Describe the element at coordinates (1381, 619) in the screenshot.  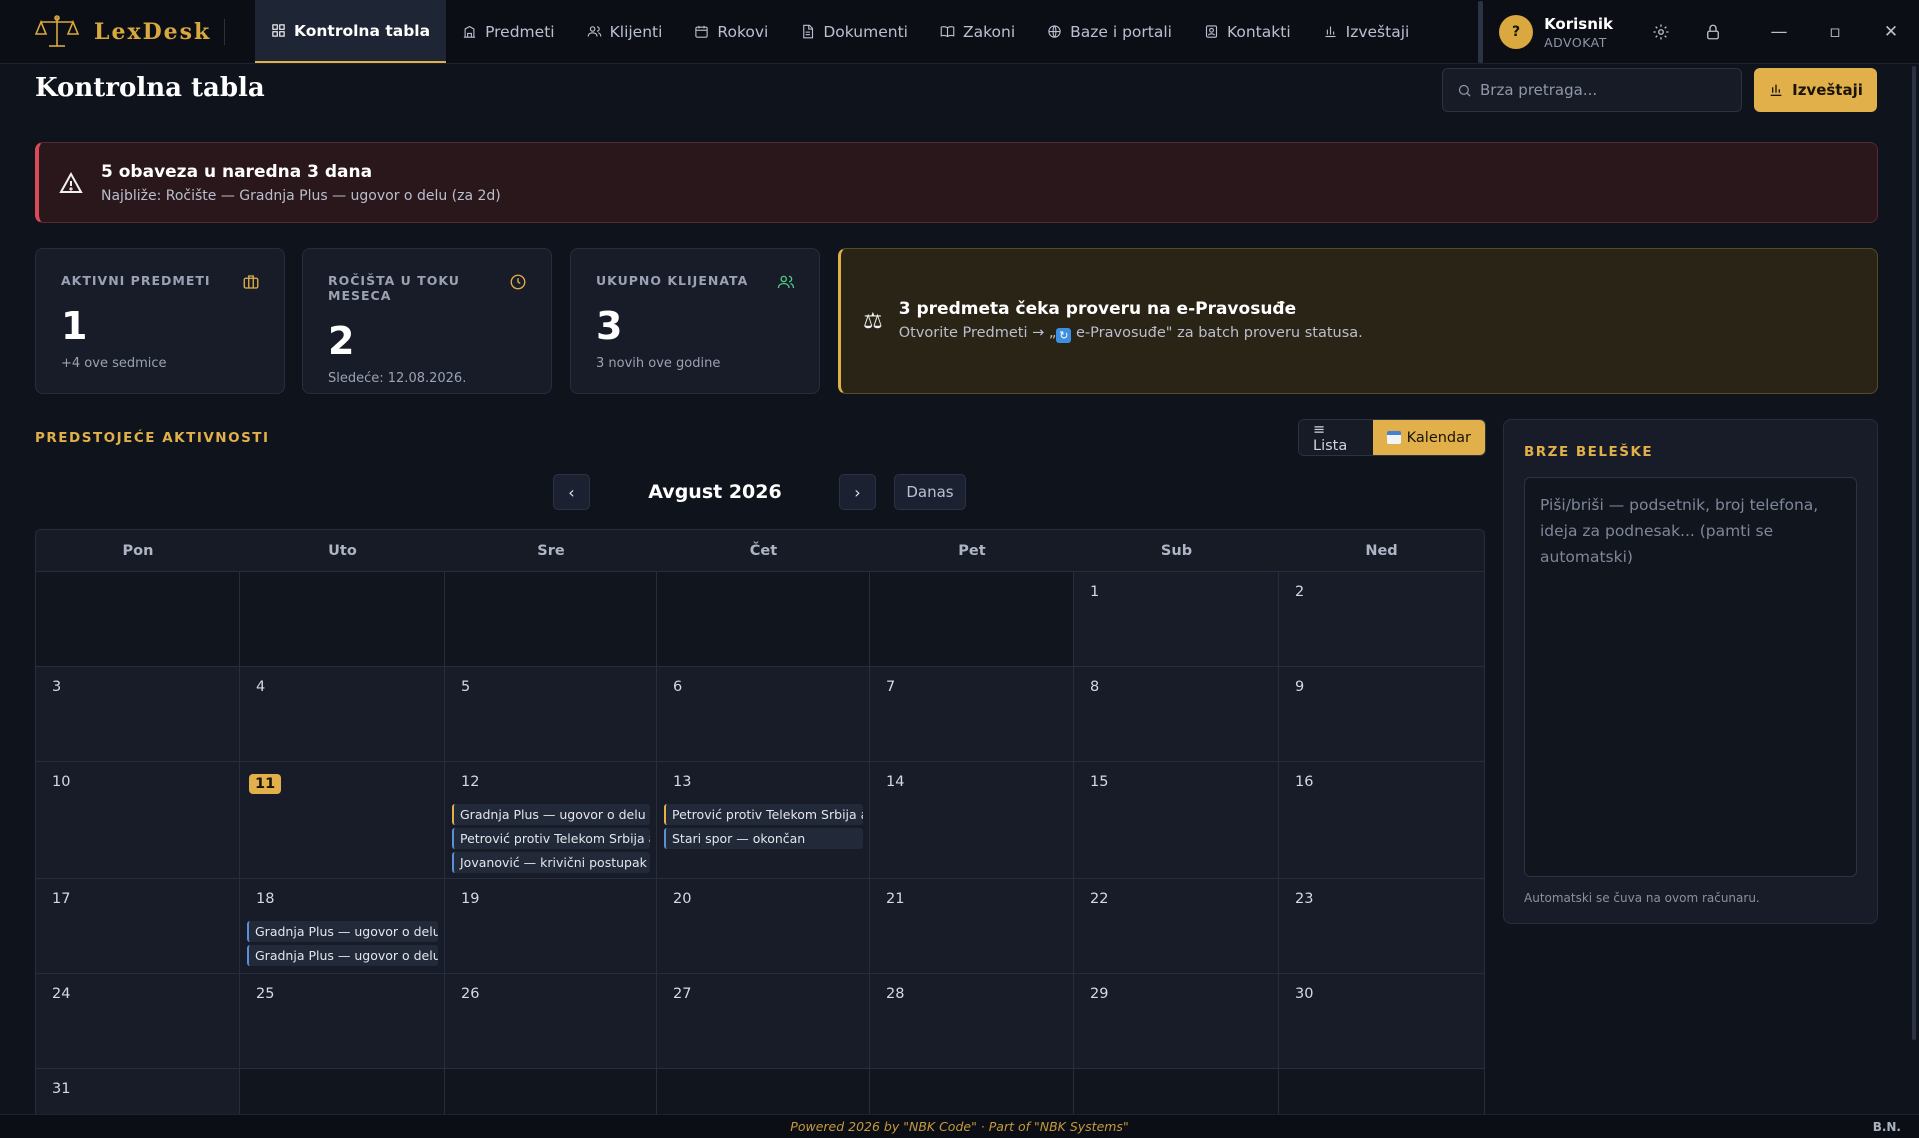
I see `calendar-day-cell: 2` at that location.